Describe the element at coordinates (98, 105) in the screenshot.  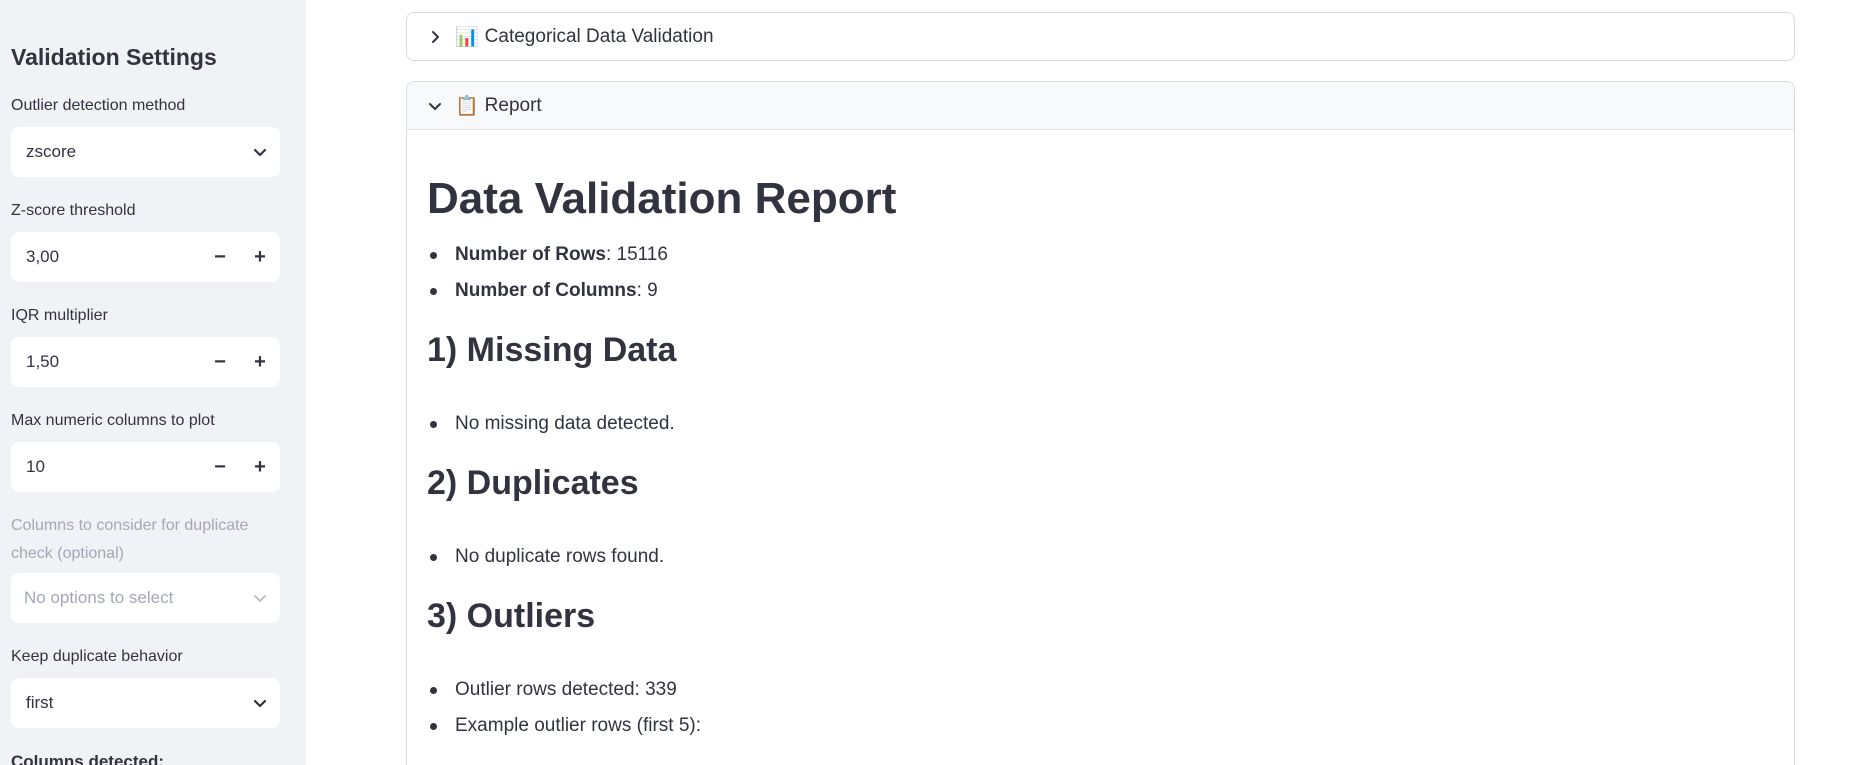
I see `outlier-method-label: Outlier detection method` at that location.